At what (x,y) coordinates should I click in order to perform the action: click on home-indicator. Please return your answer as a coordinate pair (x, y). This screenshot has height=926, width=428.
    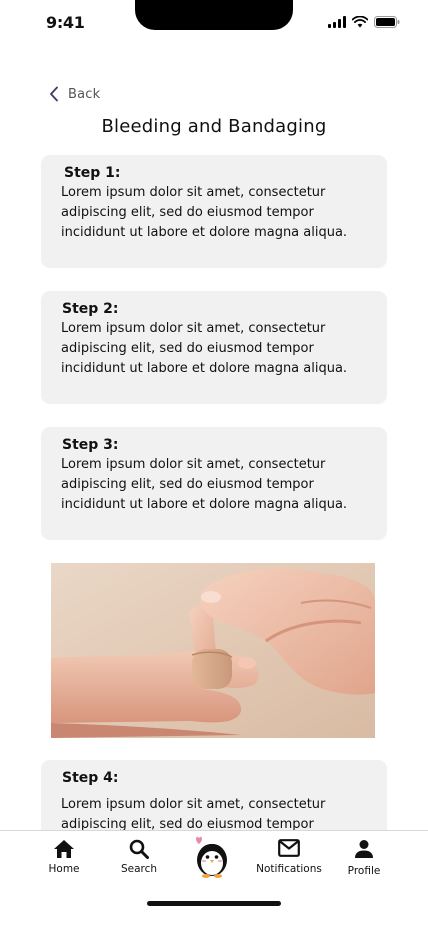
    Looking at the image, I should click on (214, 903).